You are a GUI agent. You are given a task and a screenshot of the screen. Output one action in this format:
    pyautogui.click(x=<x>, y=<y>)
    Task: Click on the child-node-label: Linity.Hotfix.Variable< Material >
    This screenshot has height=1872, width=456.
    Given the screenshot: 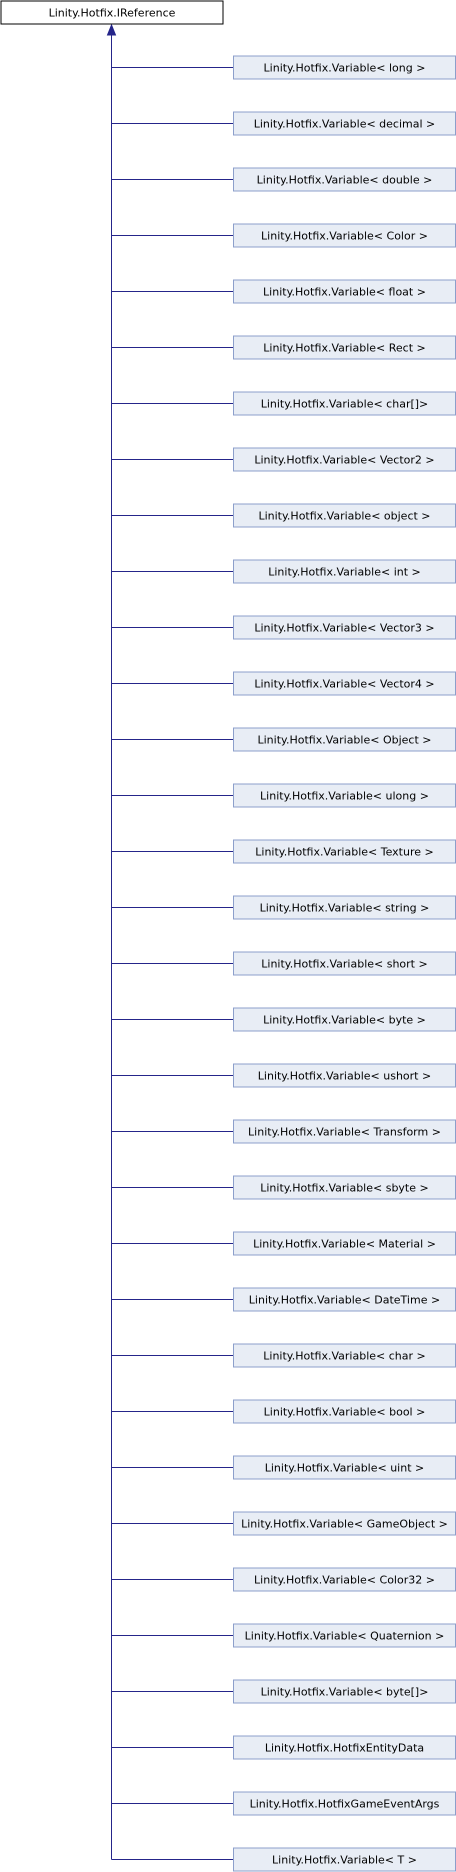 What is the action you would take?
    pyautogui.click(x=344, y=1244)
    